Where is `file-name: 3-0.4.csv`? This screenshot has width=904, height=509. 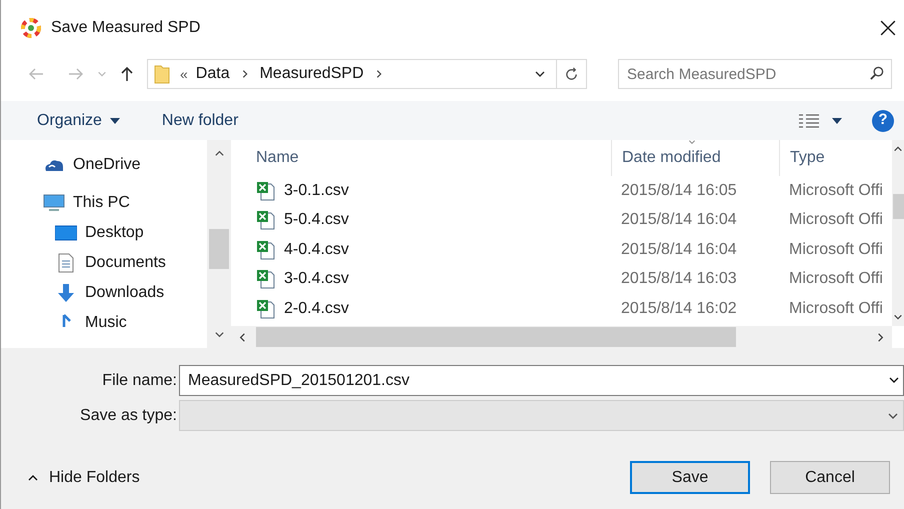
file-name: 3-0.4.csv is located at coordinates (316, 279).